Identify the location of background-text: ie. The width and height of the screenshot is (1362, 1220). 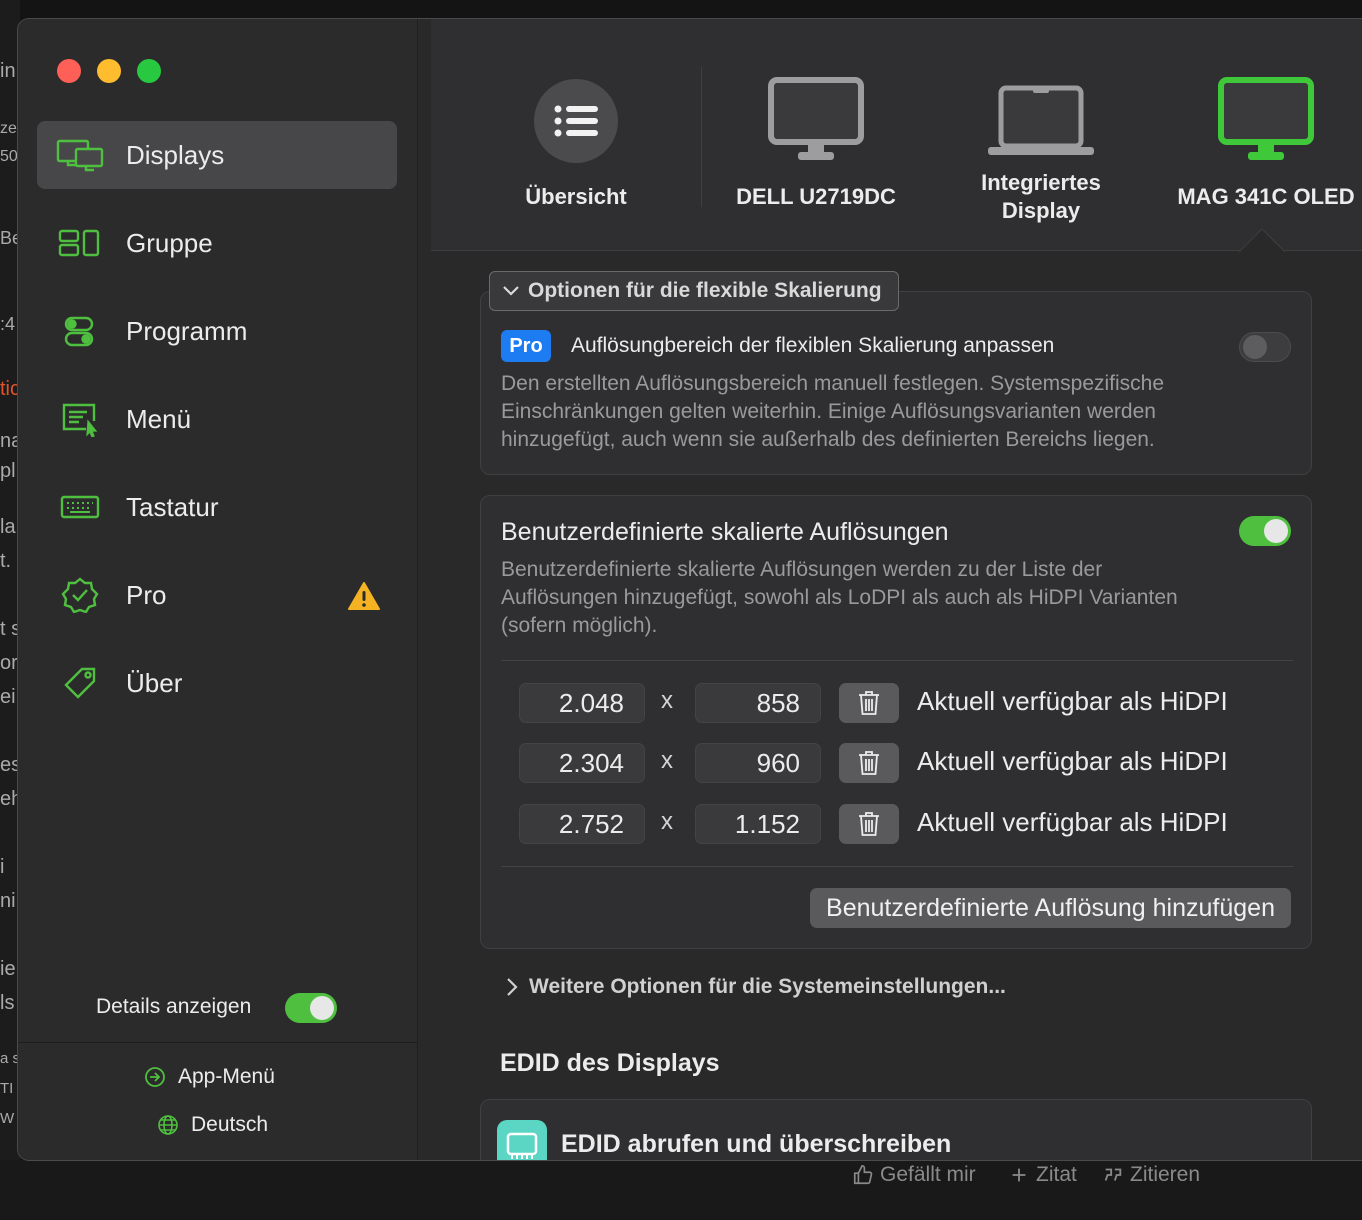
(8, 969).